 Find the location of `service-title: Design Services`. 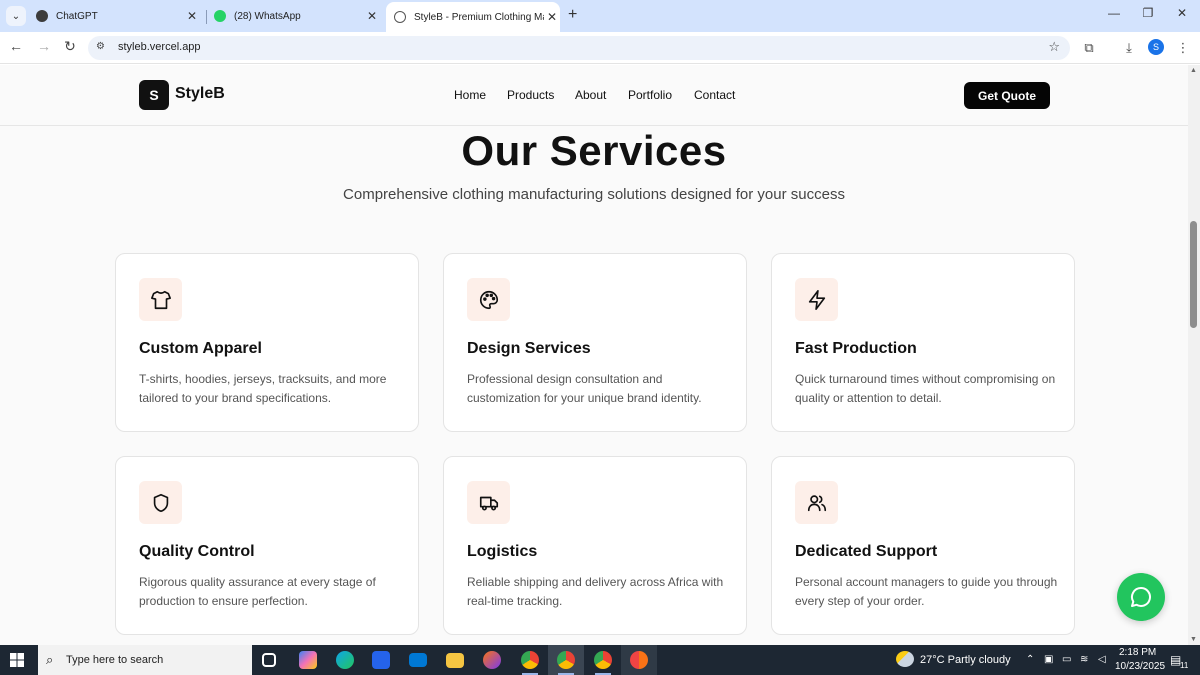

service-title: Design Services is located at coordinates (529, 348).